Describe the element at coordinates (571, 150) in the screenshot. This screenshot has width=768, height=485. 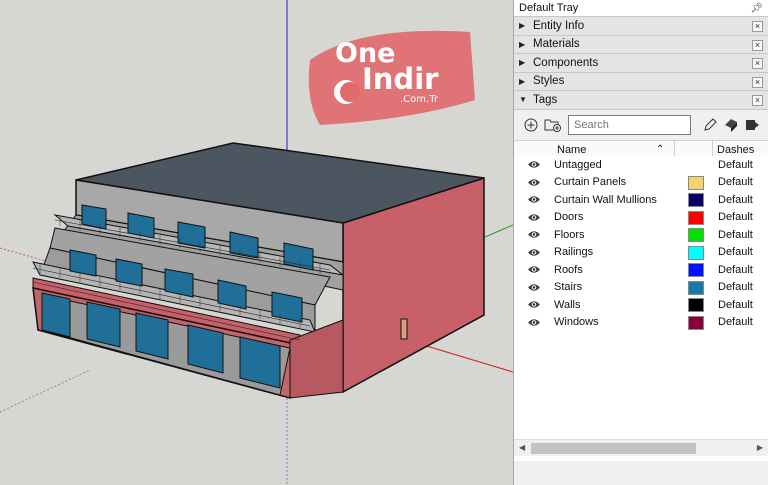
I see `column-name-header: Name` at that location.